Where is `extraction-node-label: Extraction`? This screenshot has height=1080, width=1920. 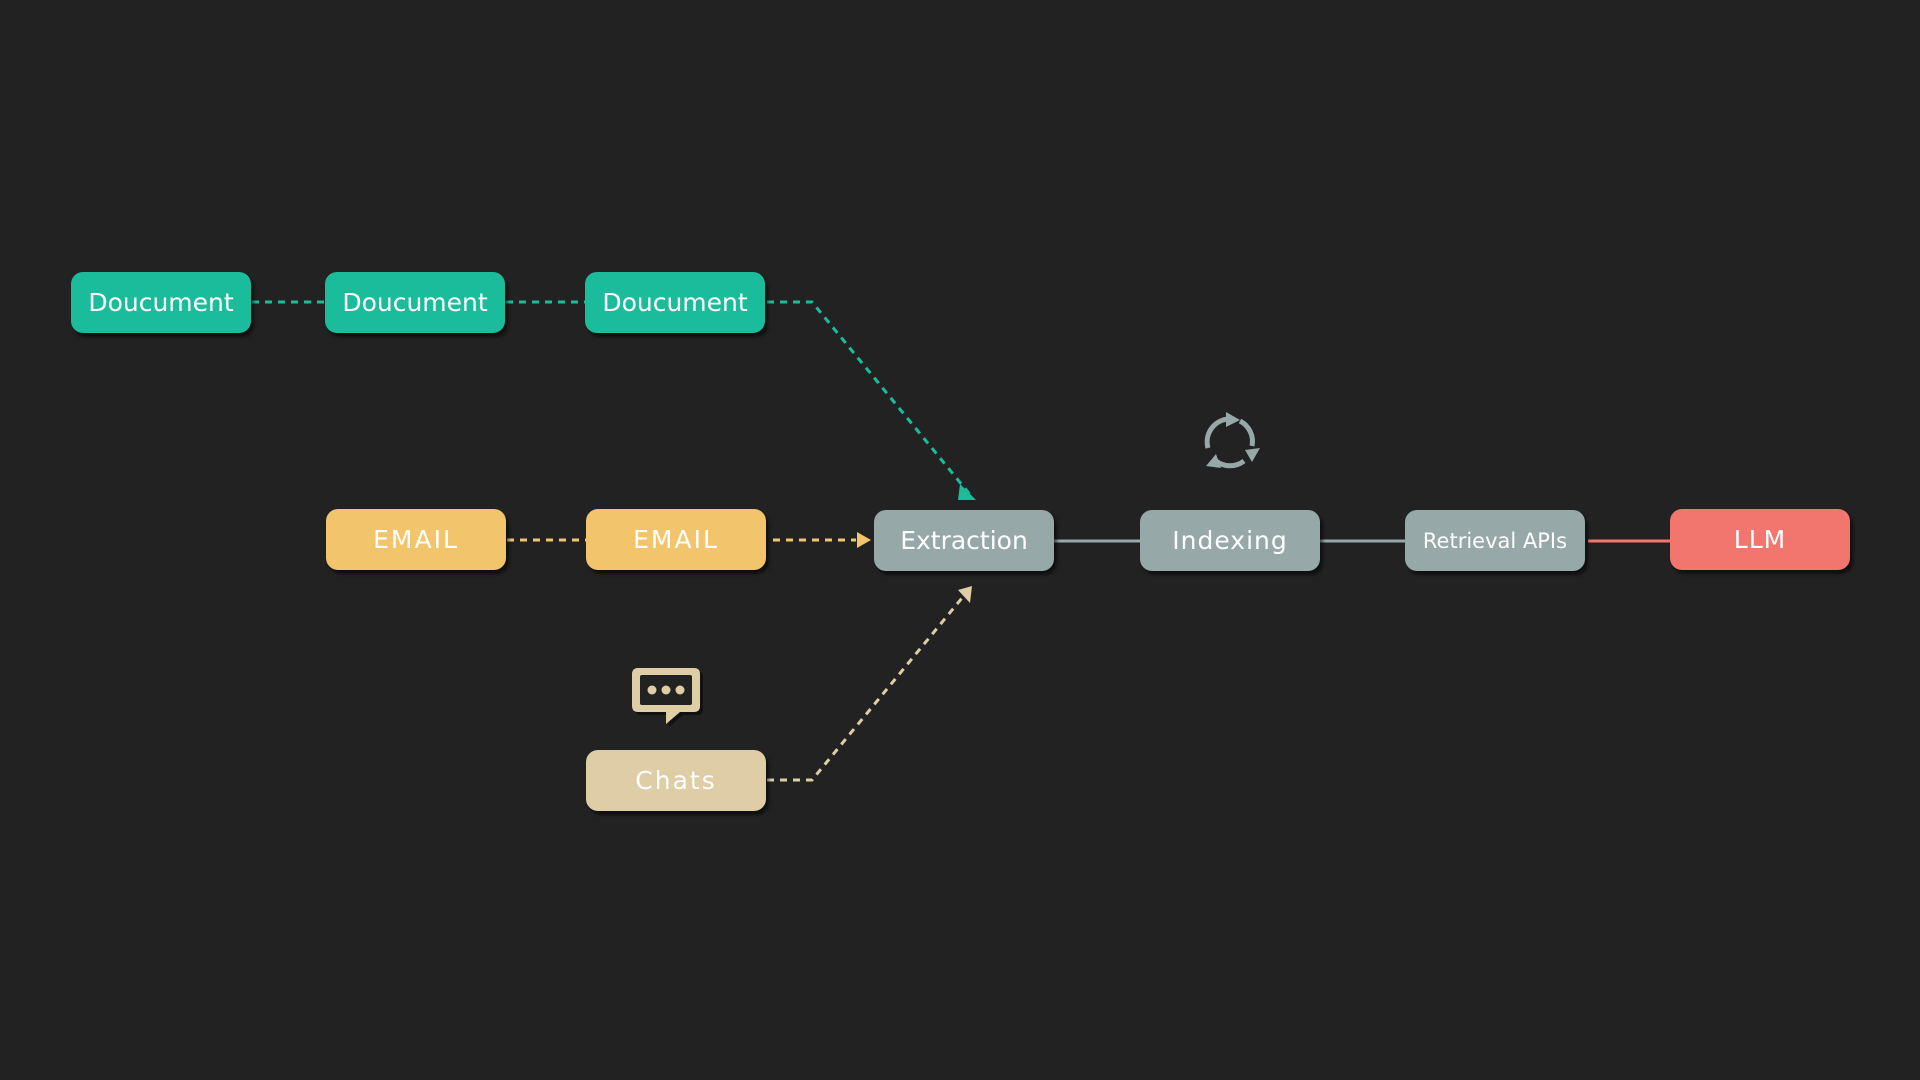
extraction-node-label: Extraction is located at coordinates (964, 540).